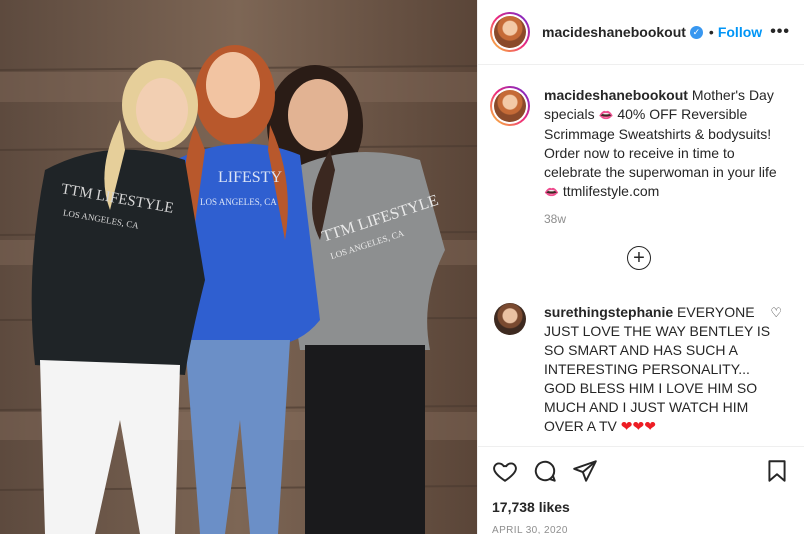 This screenshot has width=804, height=534. I want to click on post-header: macideshanebookout ✓ • Follow •••, so click(641, 32).